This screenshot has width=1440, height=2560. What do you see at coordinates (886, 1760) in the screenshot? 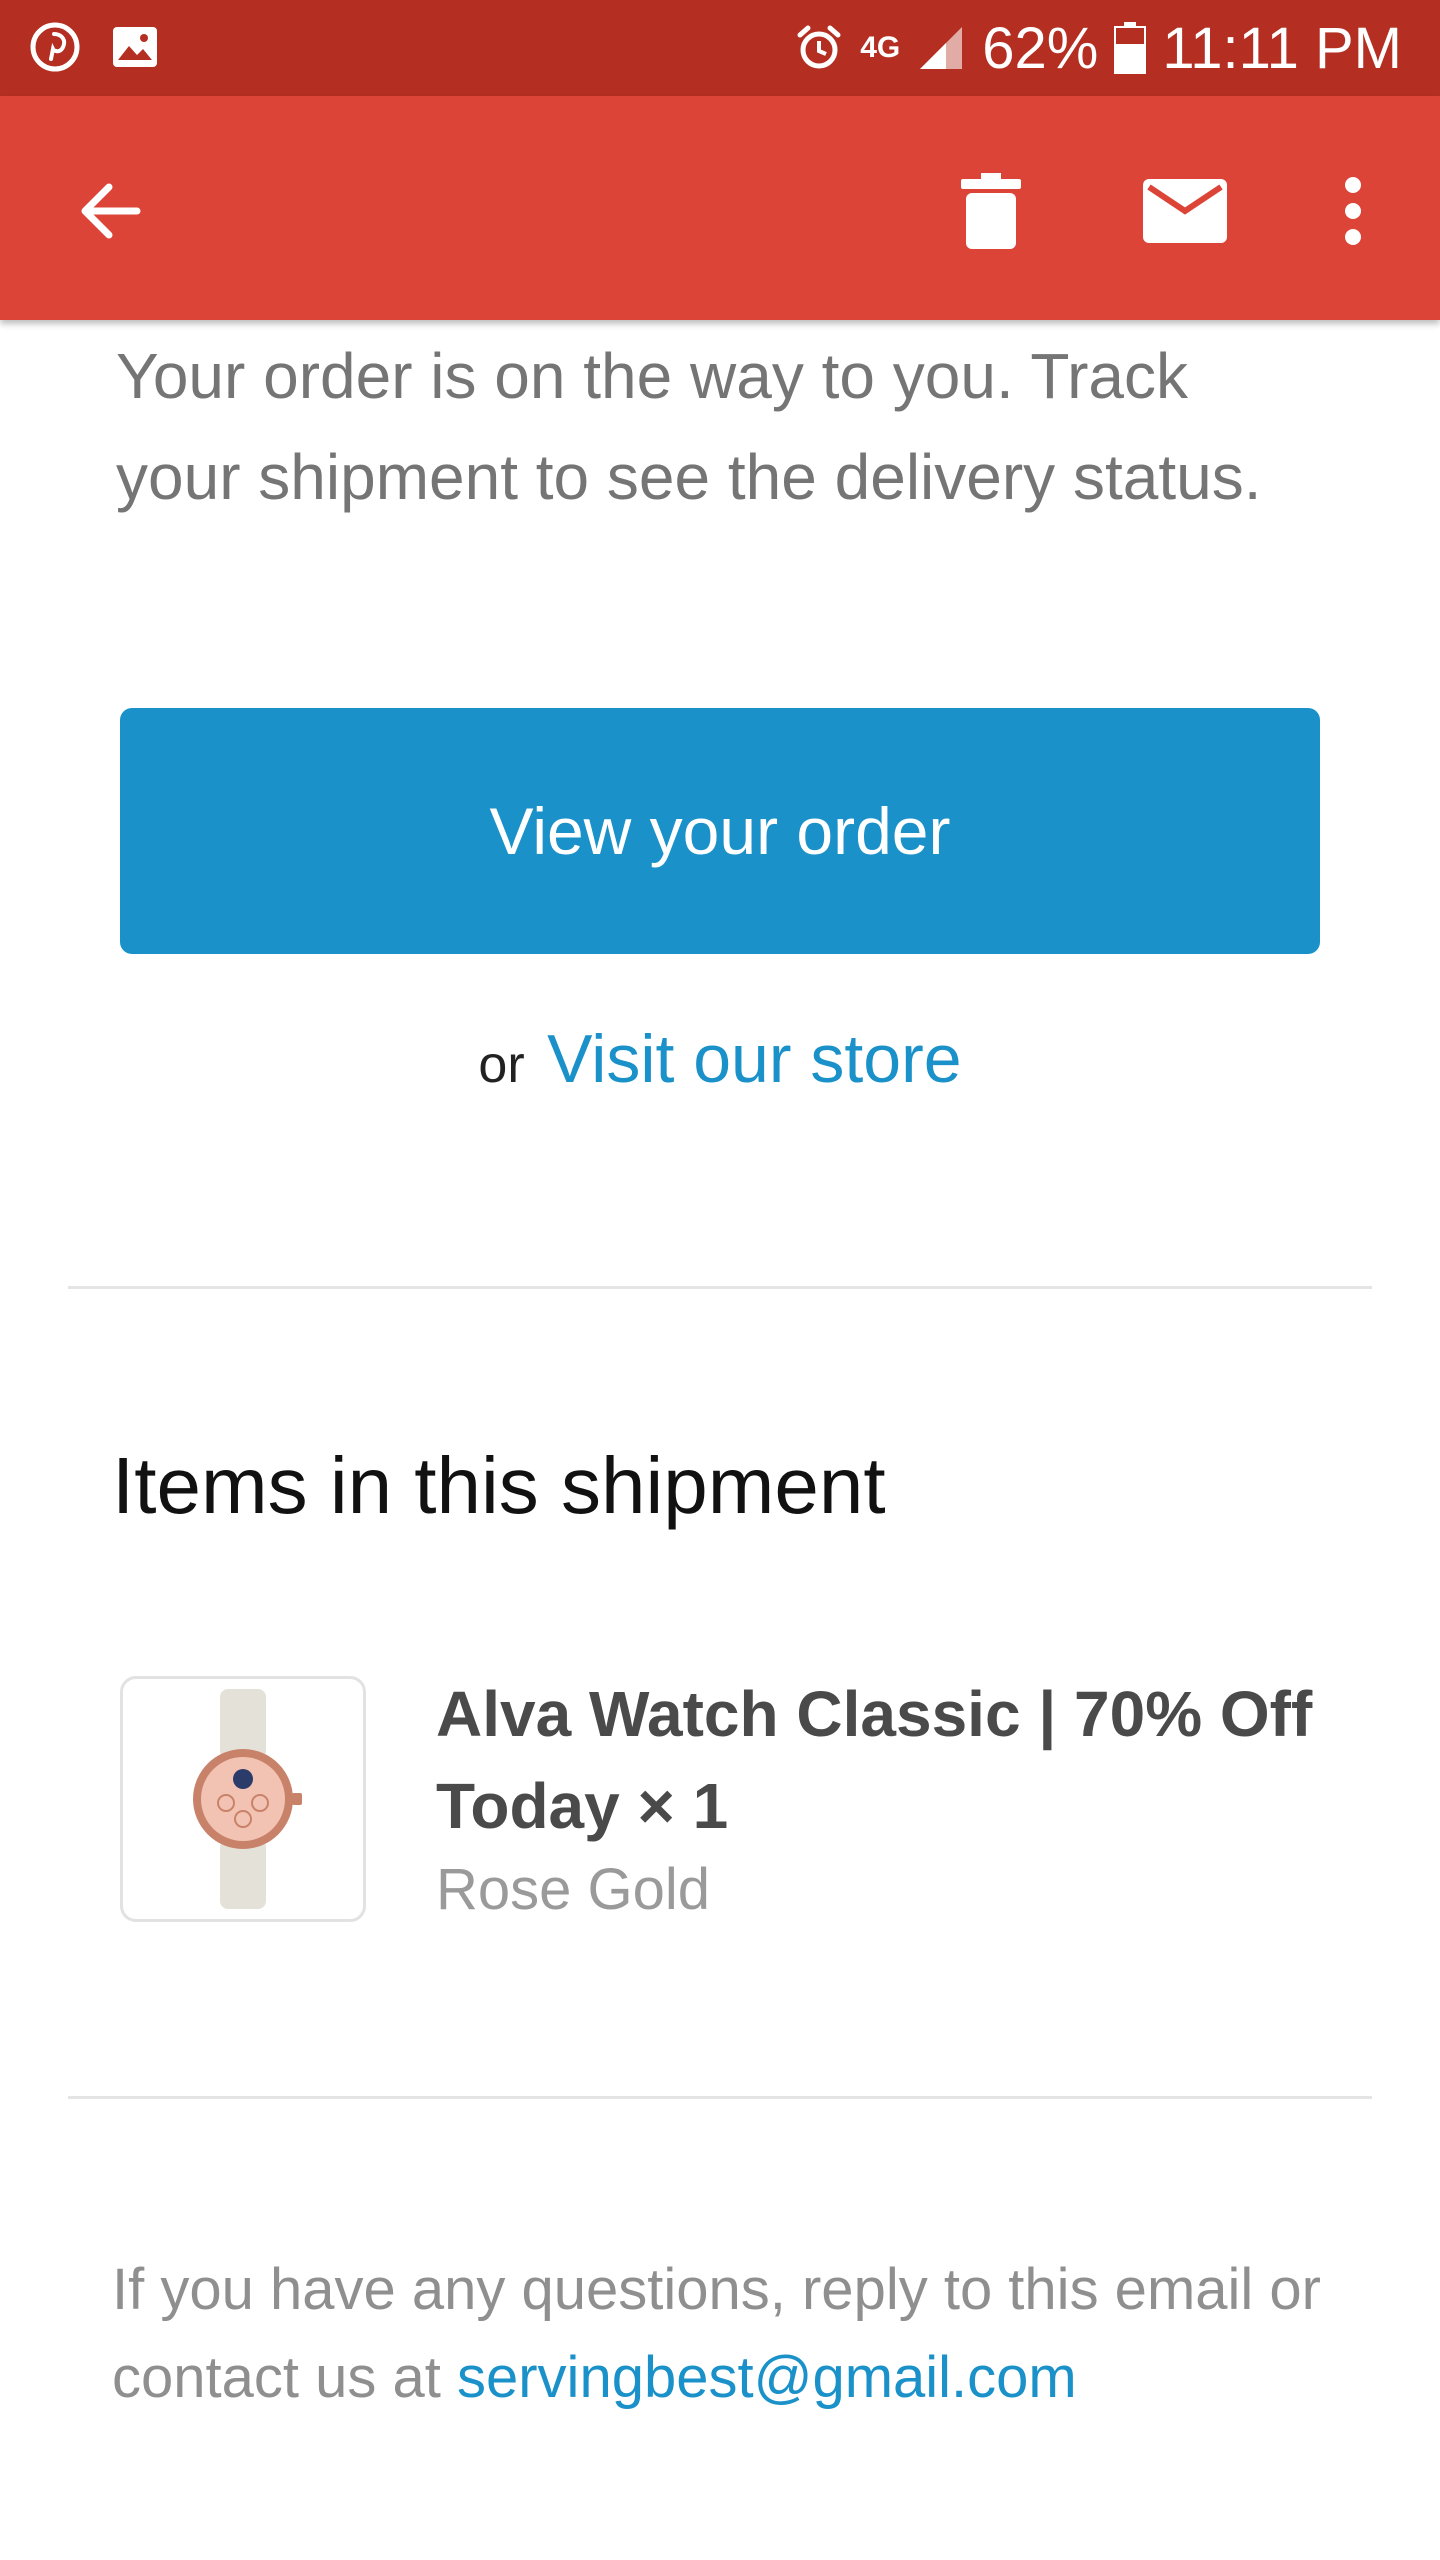
I see `product-name: Alva Watch Classic | 70% Off Today × 1` at bounding box center [886, 1760].